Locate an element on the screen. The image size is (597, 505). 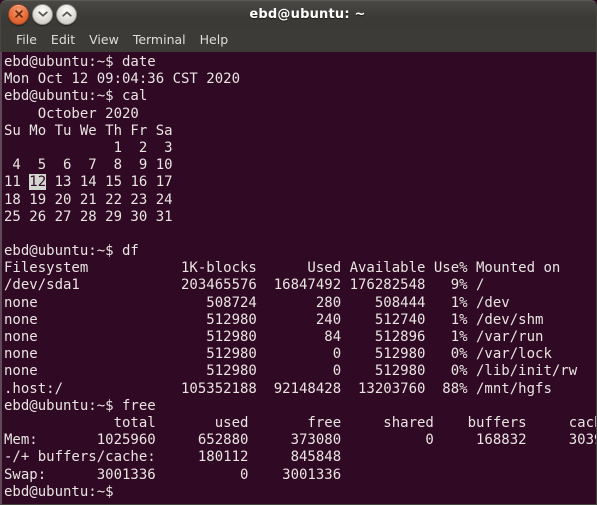
chevron-up-icon is located at coordinates (66, 14).